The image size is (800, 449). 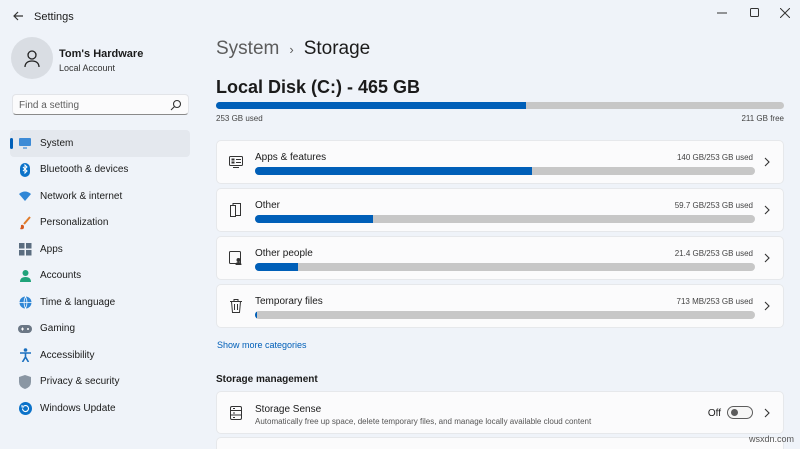 What do you see at coordinates (58, 329) in the screenshot?
I see `sidebar-item-label: Gaming` at bounding box center [58, 329].